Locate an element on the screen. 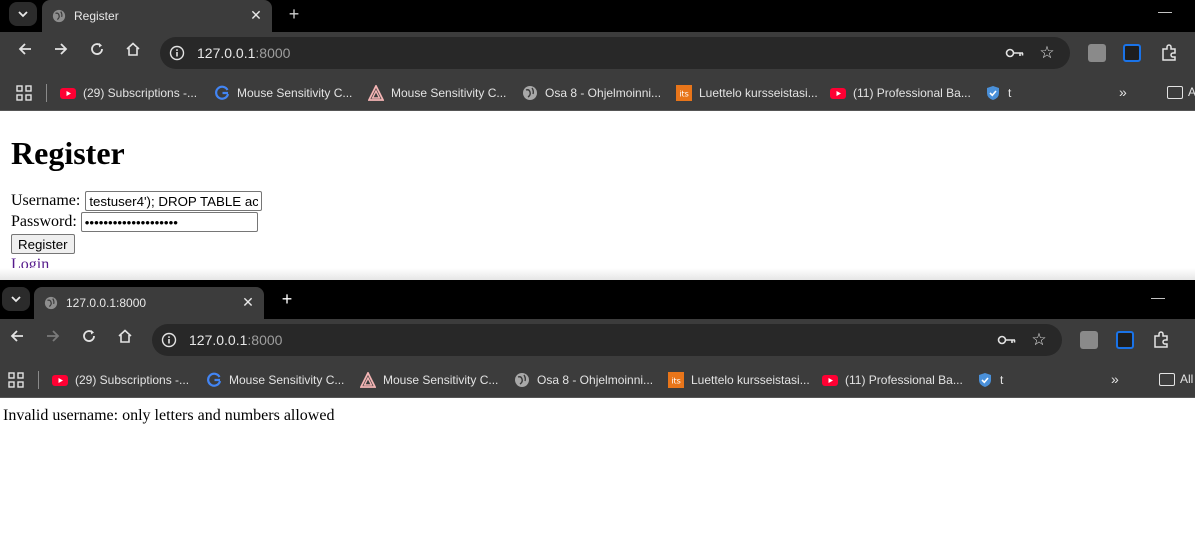  tab-localhost: 127.0.0.1:8000 ✕ is located at coordinates (149, 303).